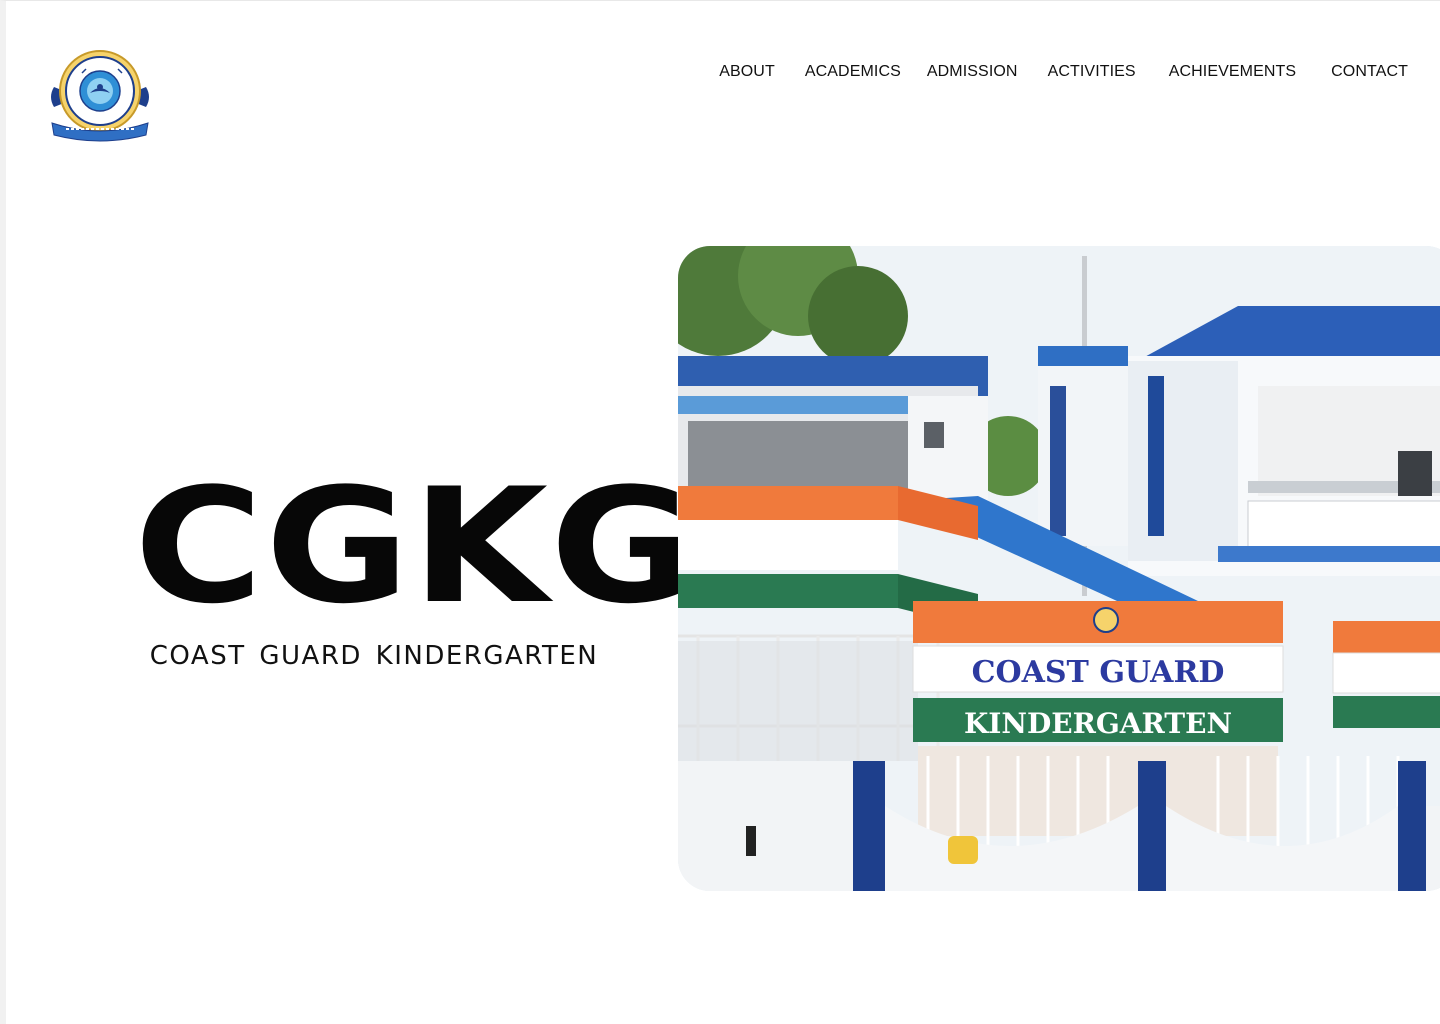 The width and height of the screenshot is (1440, 1024). I want to click on school-logo, so click(100, 96).